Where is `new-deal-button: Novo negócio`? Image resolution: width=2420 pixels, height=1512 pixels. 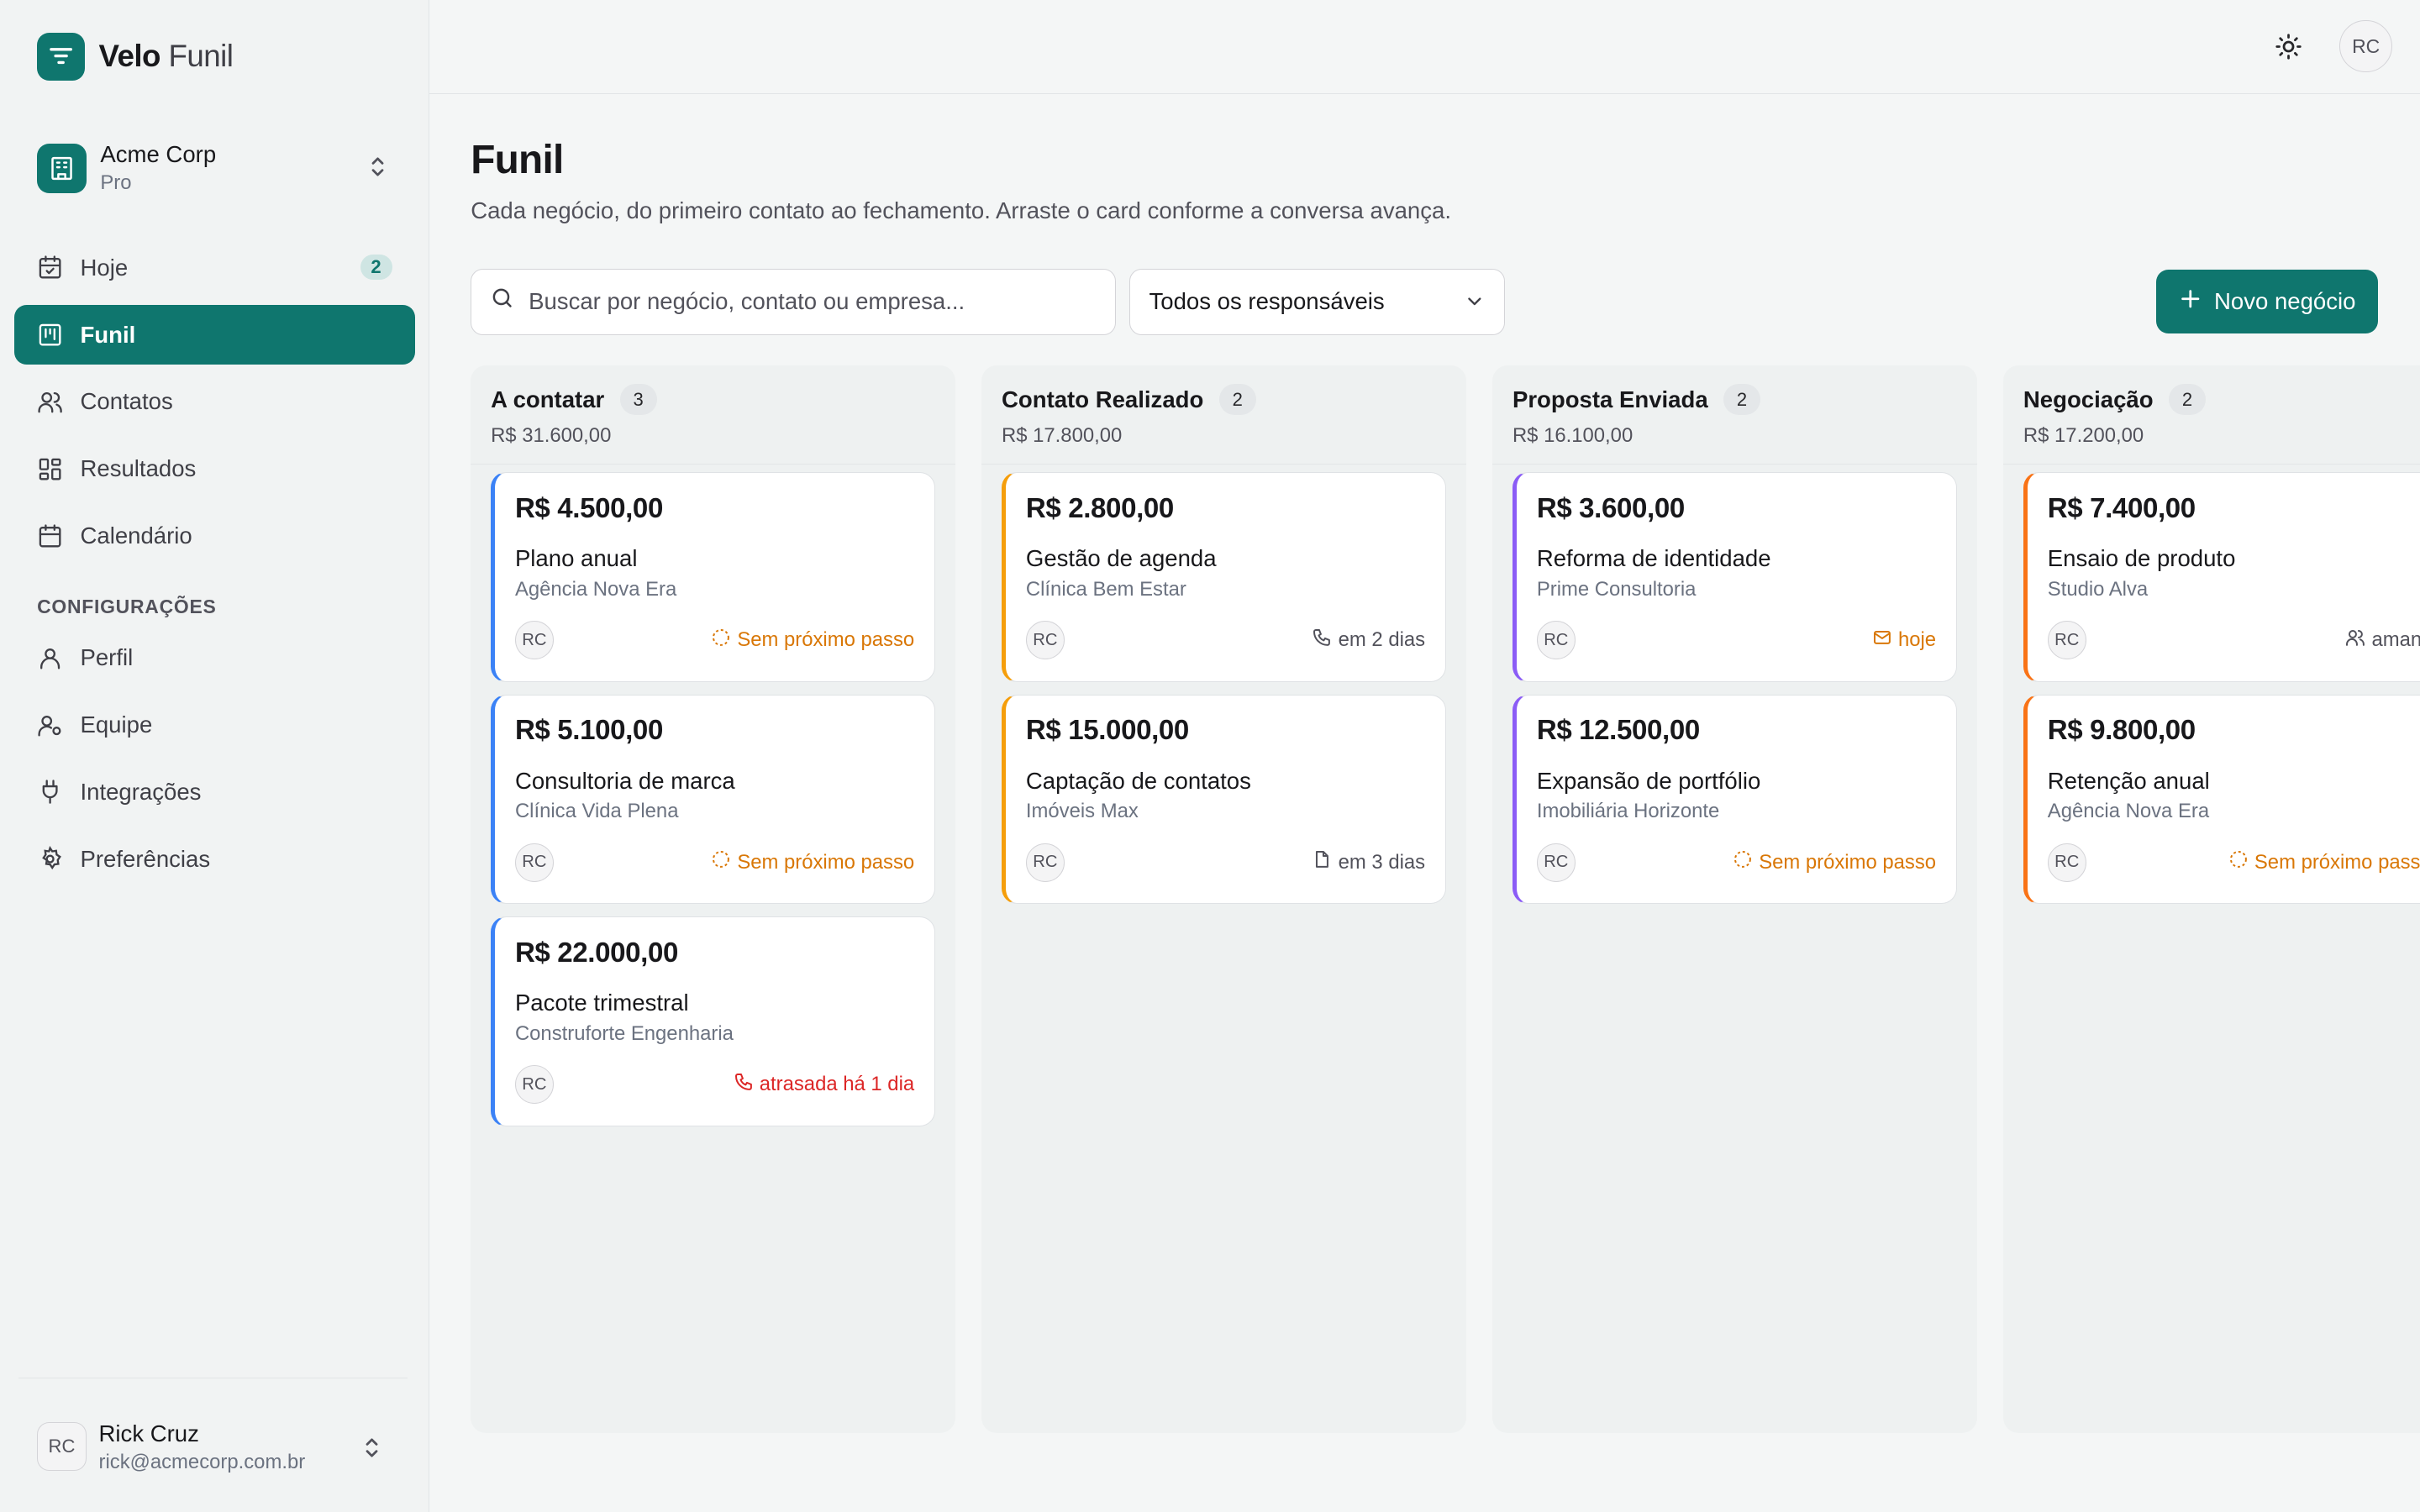 new-deal-button: Novo negócio is located at coordinates (2267, 301).